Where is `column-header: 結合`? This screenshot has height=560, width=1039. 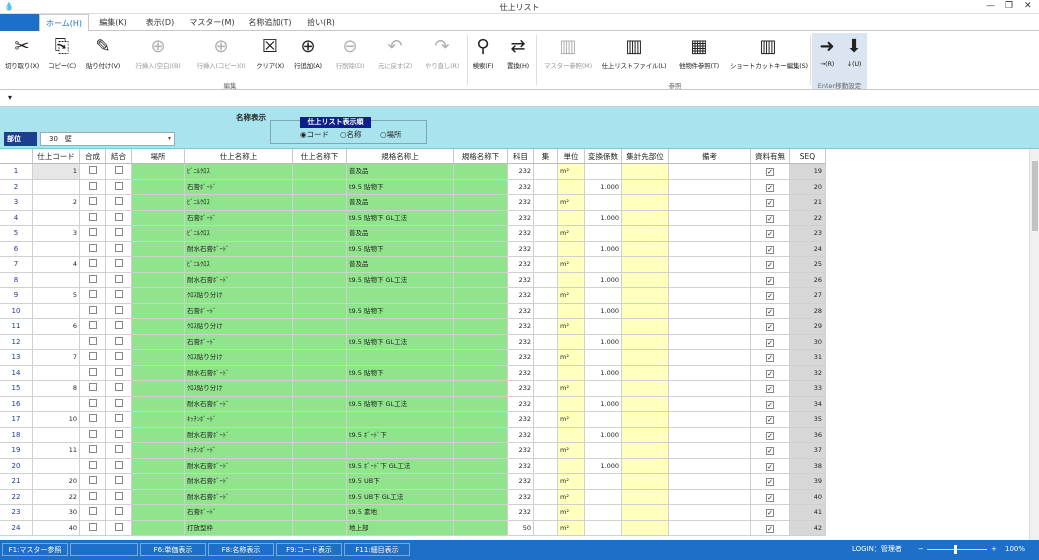 column-header: 結合 is located at coordinates (119, 156).